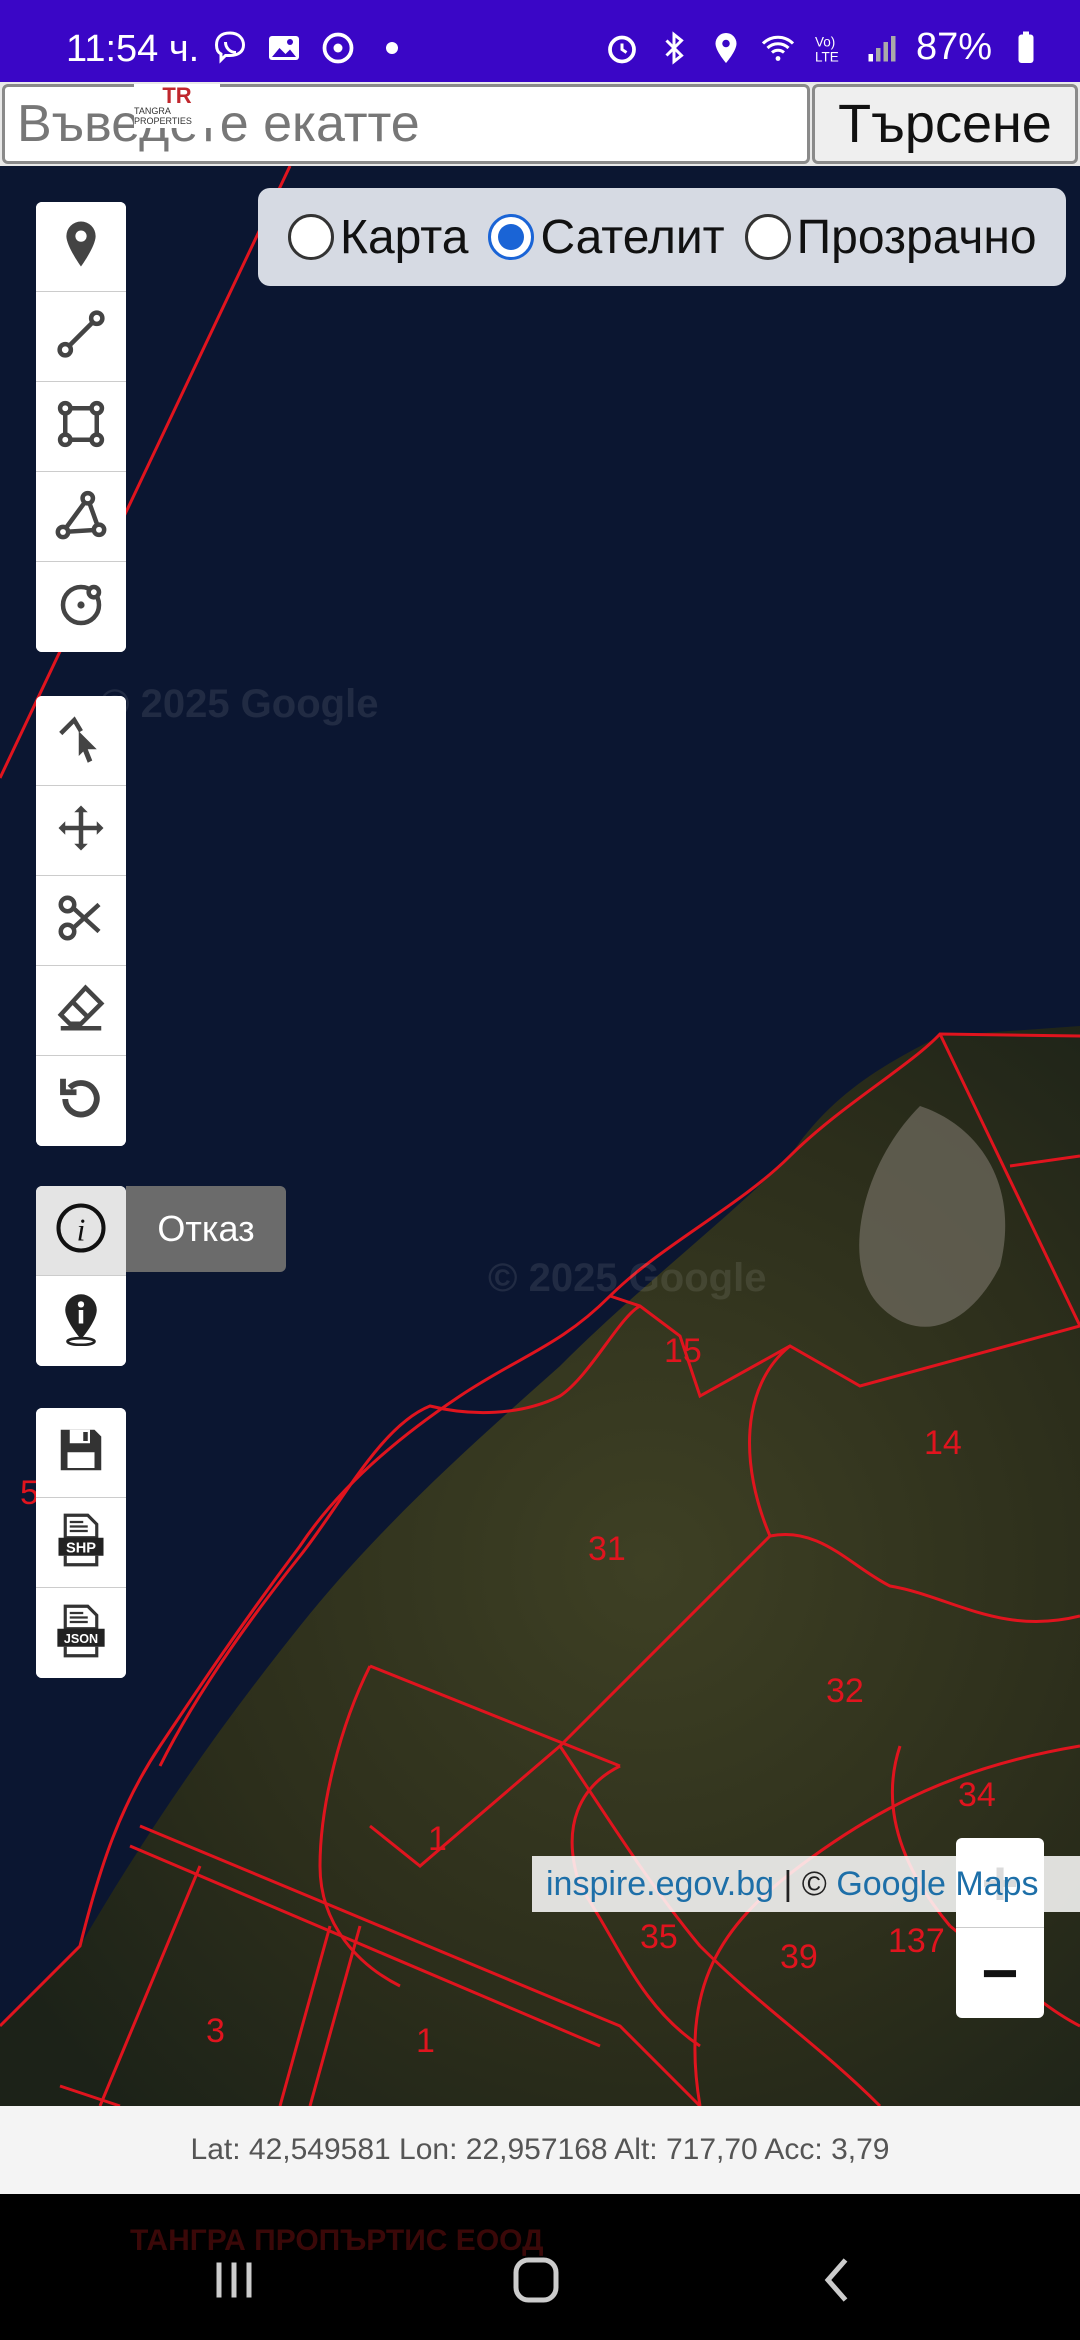 The width and height of the screenshot is (1080, 2340). I want to click on export-shp-button: SHP, so click(81, 1543).